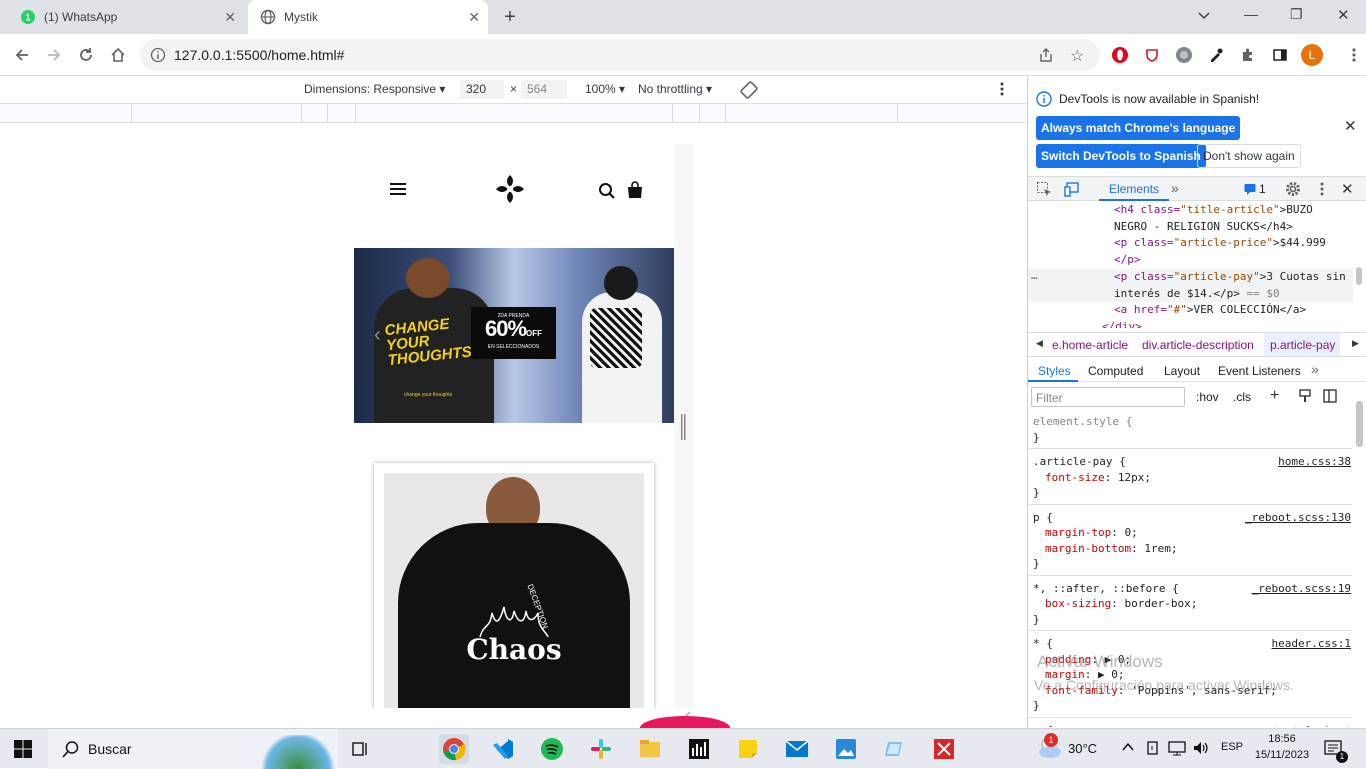 This screenshot has width=1366, height=769. I want to click on windows-start-icon, so click(23, 749).